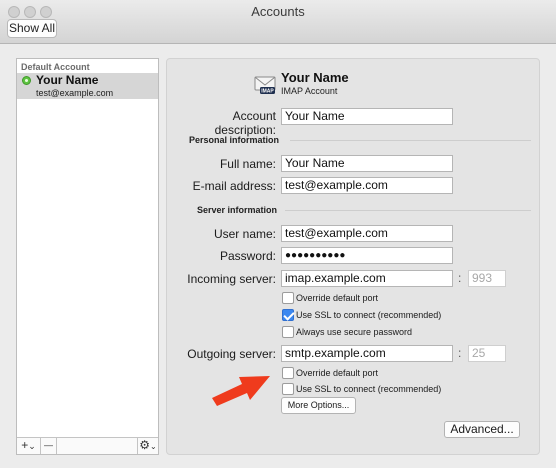  What do you see at coordinates (288, 373) in the screenshot?
I see `outgoing-override-port-checkbox` at bounding box center [288, 373].